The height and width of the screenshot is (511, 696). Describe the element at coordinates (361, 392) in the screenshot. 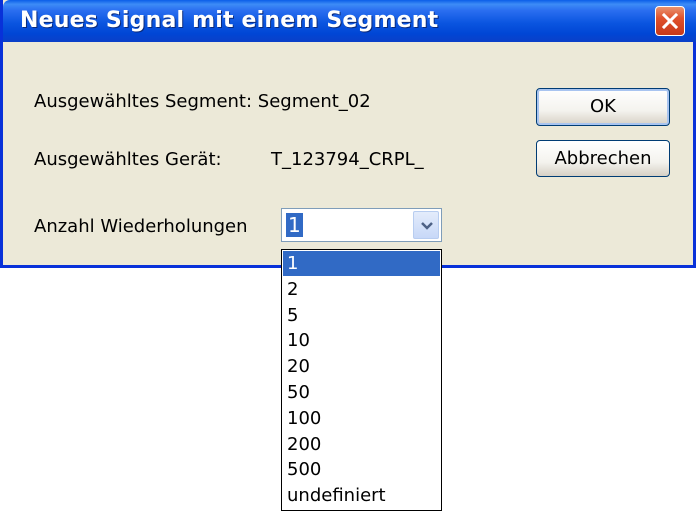

I see `dropdown-option: 50` at that location.